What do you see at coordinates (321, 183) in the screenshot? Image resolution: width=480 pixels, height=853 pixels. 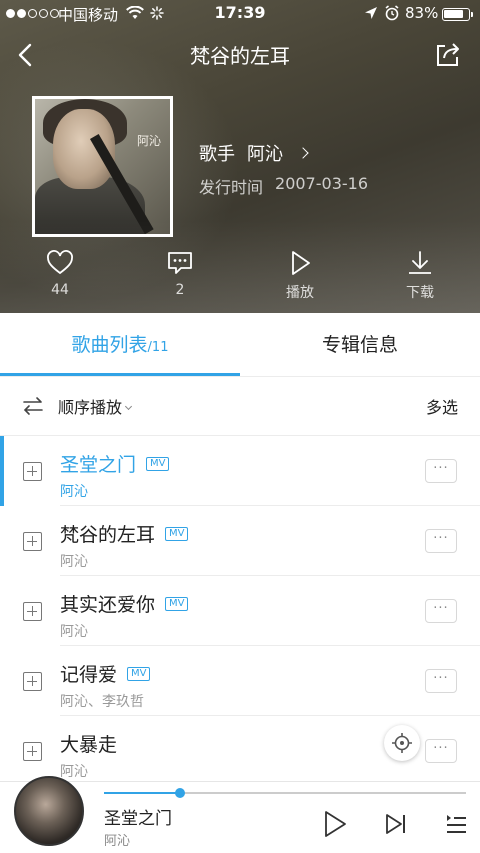 I see `release-date: 2007-03-16` at bounding box center [321, 183].